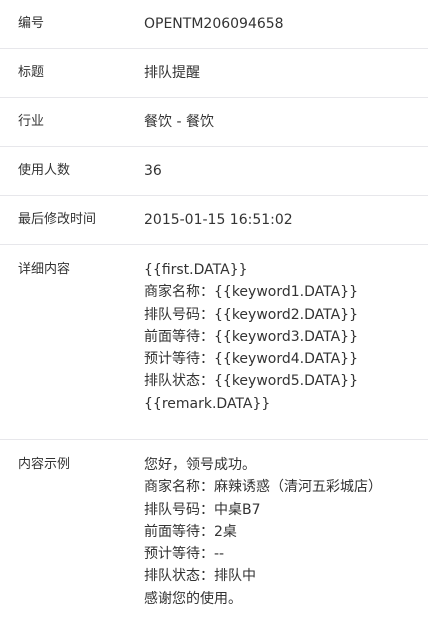  I want to click on example-line: 排队状态：排队中, so click(200, 576).